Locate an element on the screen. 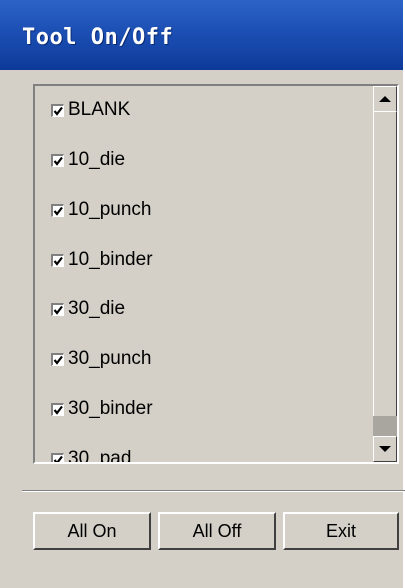 This screenshot has height=588, width=405. scroll-up-button is located at coordinates (385, 99).